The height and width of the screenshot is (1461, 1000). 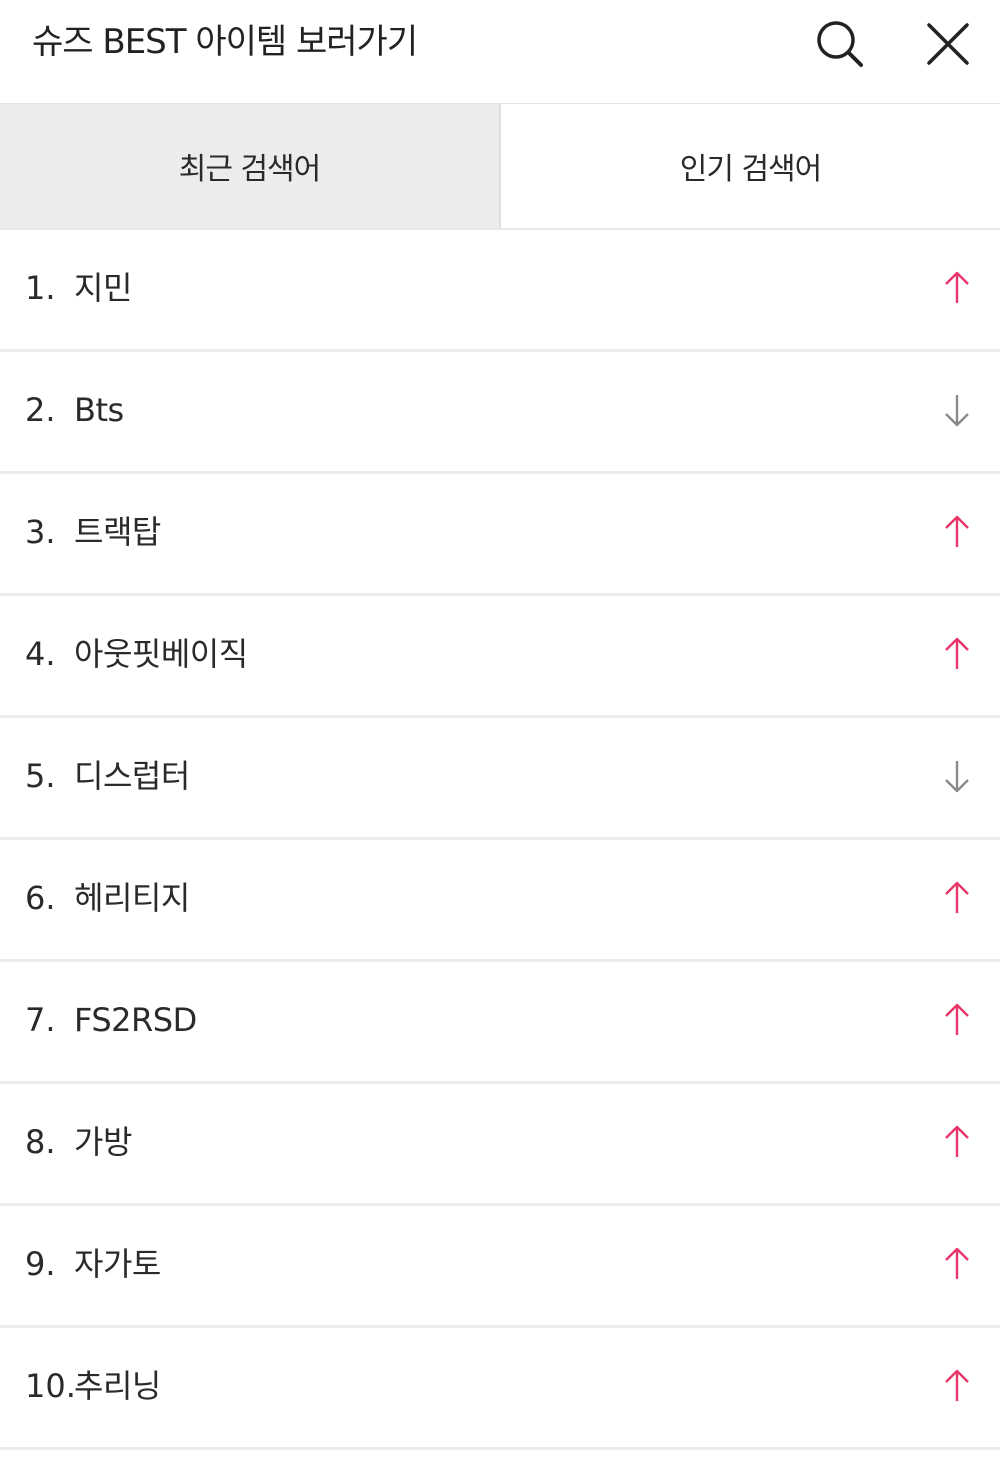 What do you see at coordinates (500, 901) in the screenshot?
I see `list-item: 6. 헤리티지` at bounding box center [500, 901].